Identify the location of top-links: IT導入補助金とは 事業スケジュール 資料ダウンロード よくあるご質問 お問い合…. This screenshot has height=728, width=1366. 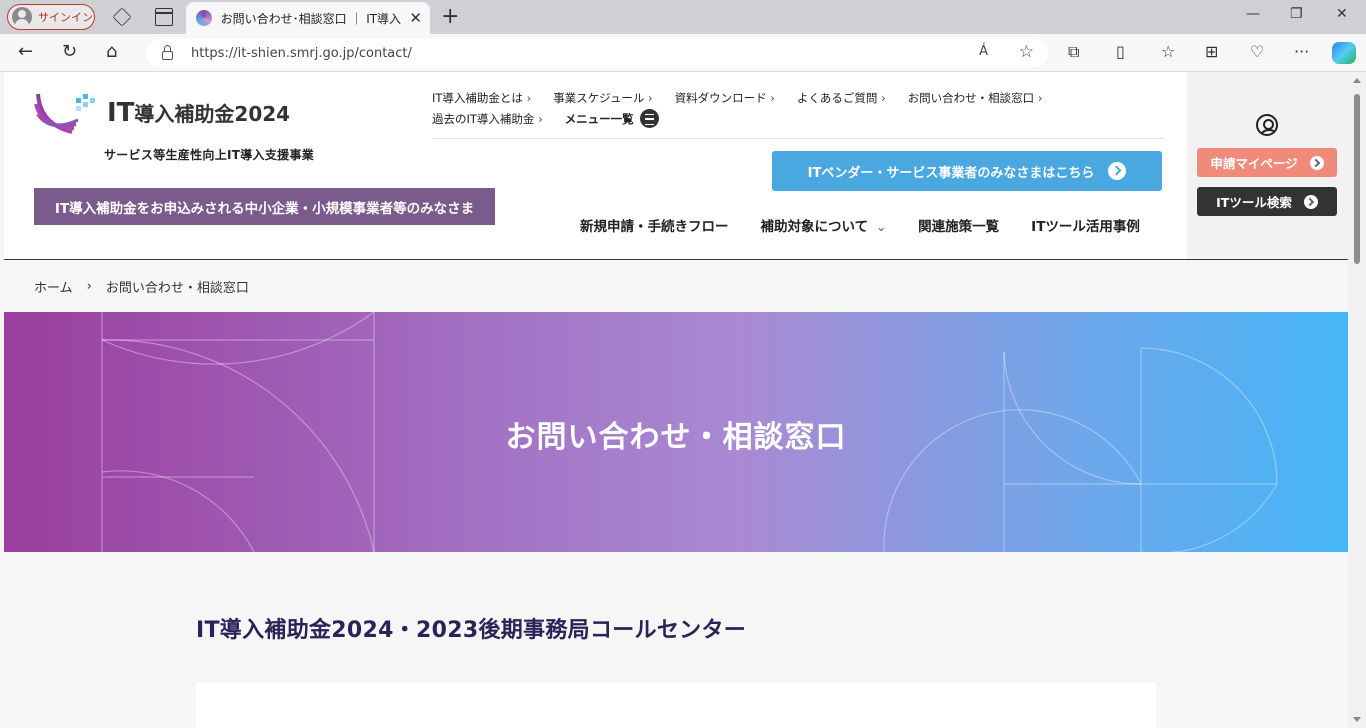
(802, 108).